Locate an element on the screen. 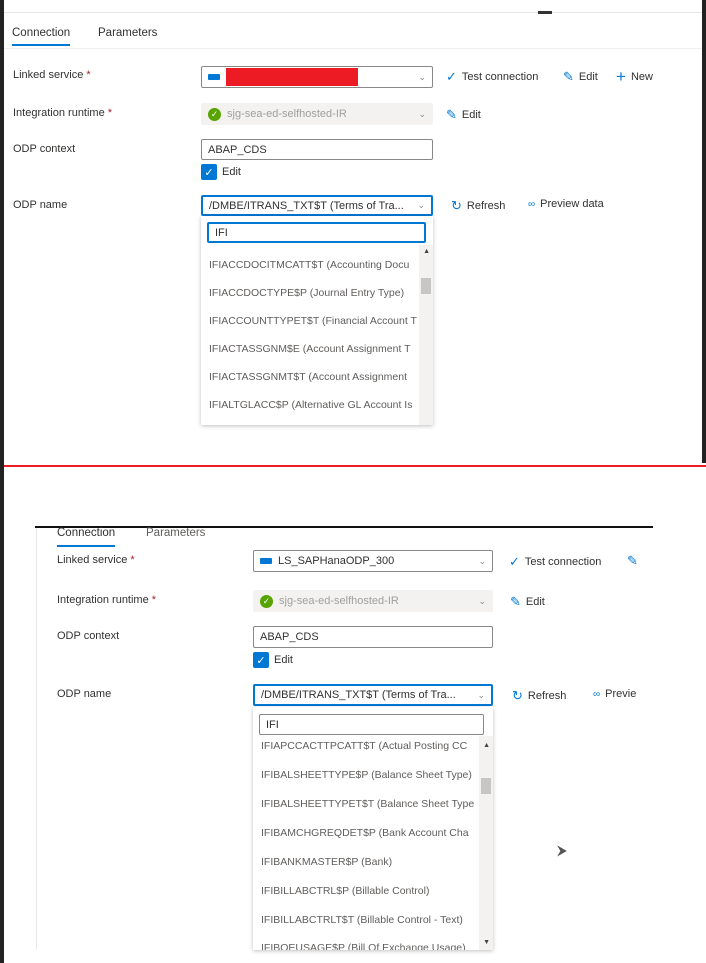 The image size is (706, 963). edit-linked-service-button: ✎ Edit is located at coordinates (580, 77).